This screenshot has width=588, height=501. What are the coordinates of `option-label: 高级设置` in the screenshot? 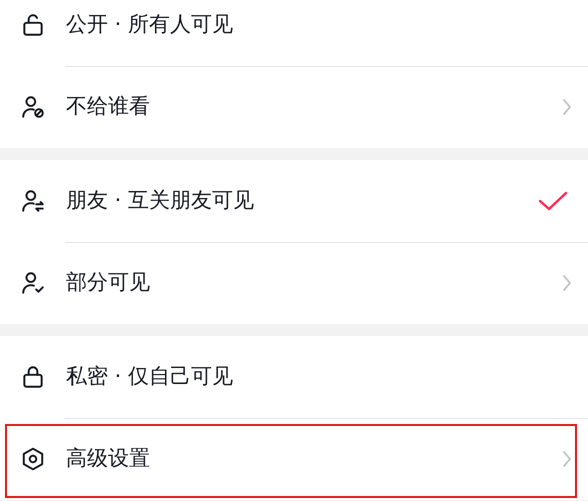 It's located at (108, 459).